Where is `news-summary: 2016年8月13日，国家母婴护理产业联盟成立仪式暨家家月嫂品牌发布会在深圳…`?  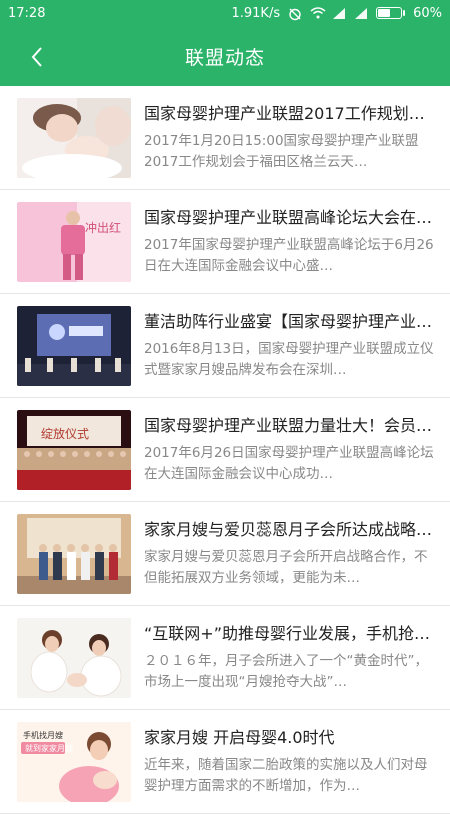
news-summary: 2016年8月13日，国家母婴护理产业联盟成立仪式暨家家月嫂品牌发布会在深圳… is located at coordinates (289, 359).